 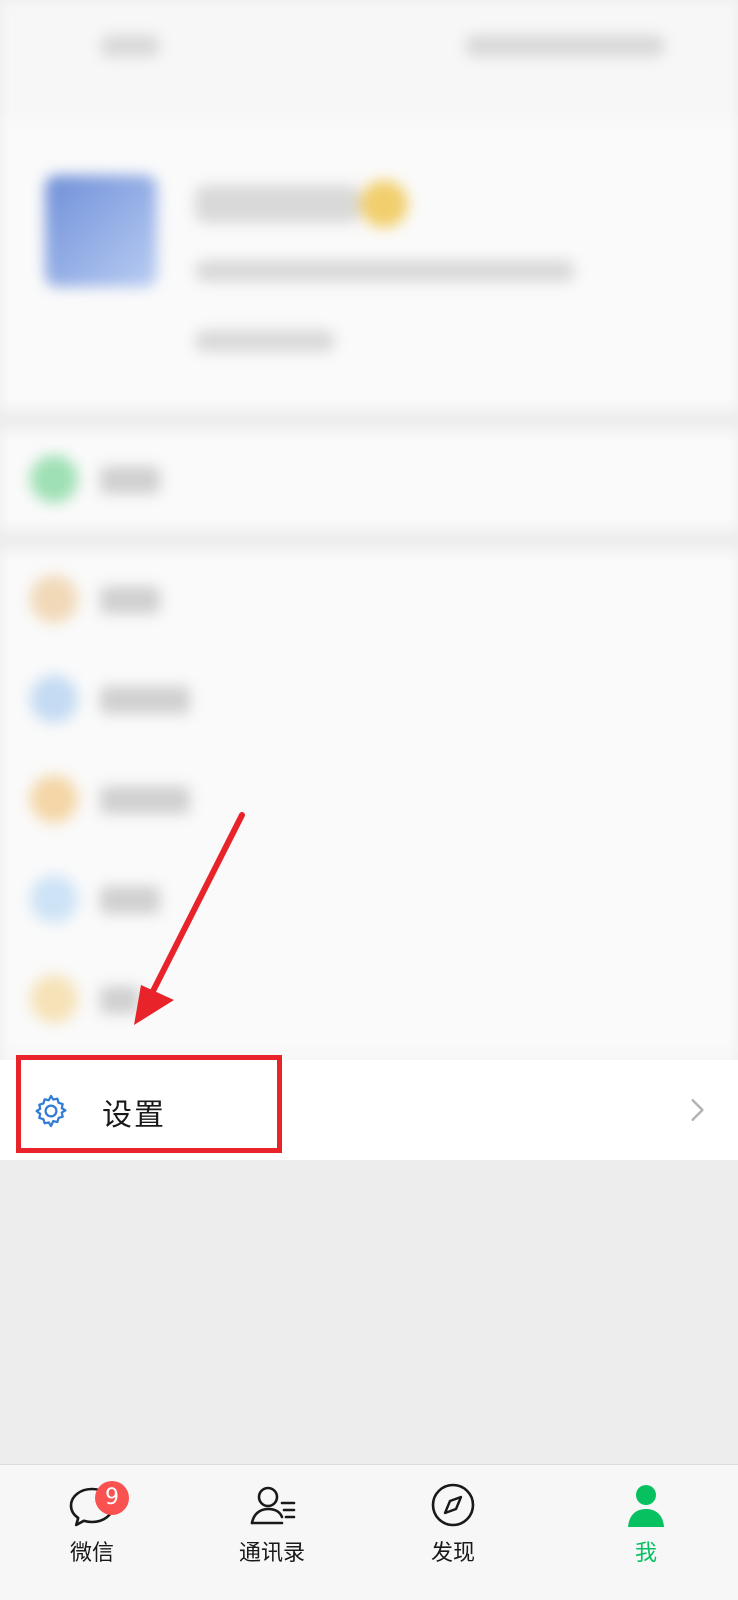 What do you see at coordinates (453, 1532) in the screenshot?
I see `tab-discover: 发现` at bounding box center [453, 1532].